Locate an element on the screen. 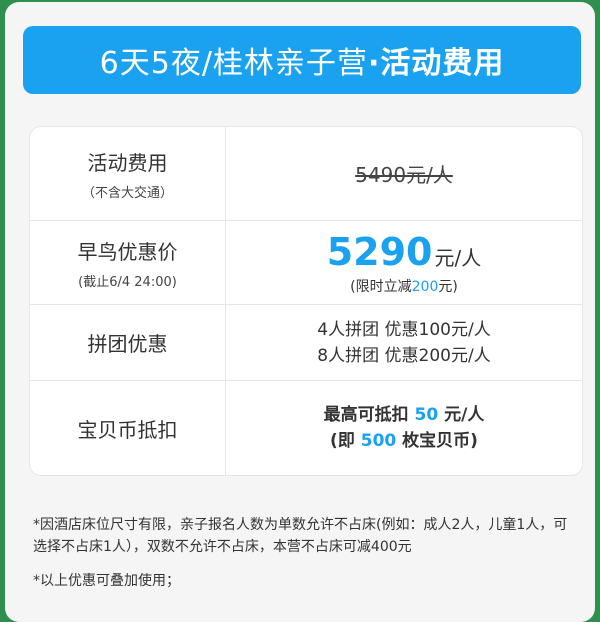 The width and height of the screenshot is (600, 622). row-label: 宝贝币抵扣 is located at coordinates (127, 429).